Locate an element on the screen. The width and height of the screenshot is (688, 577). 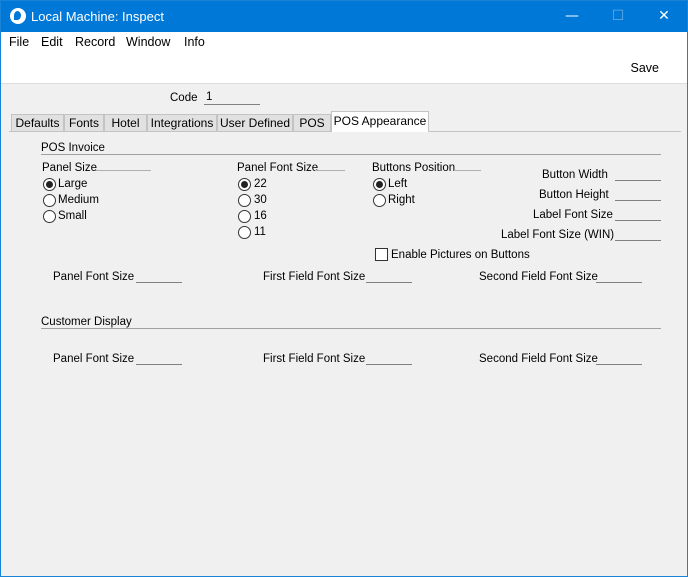
font-size-16-radio is located at coordinates (244, 216).